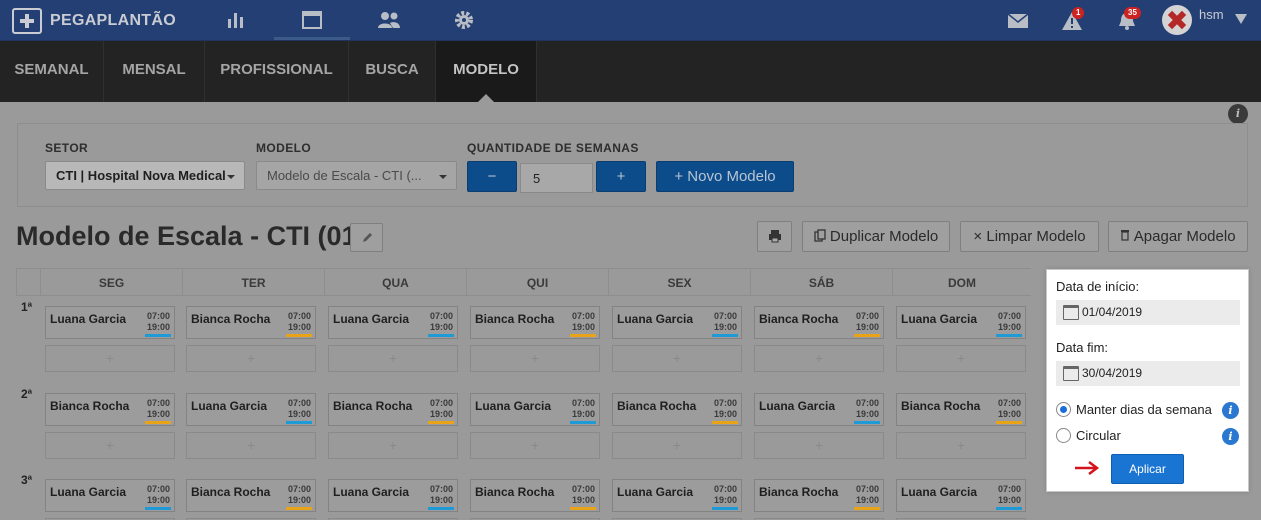  I want to click on start-date-input: 01/04/2019, so click(1148, 312).